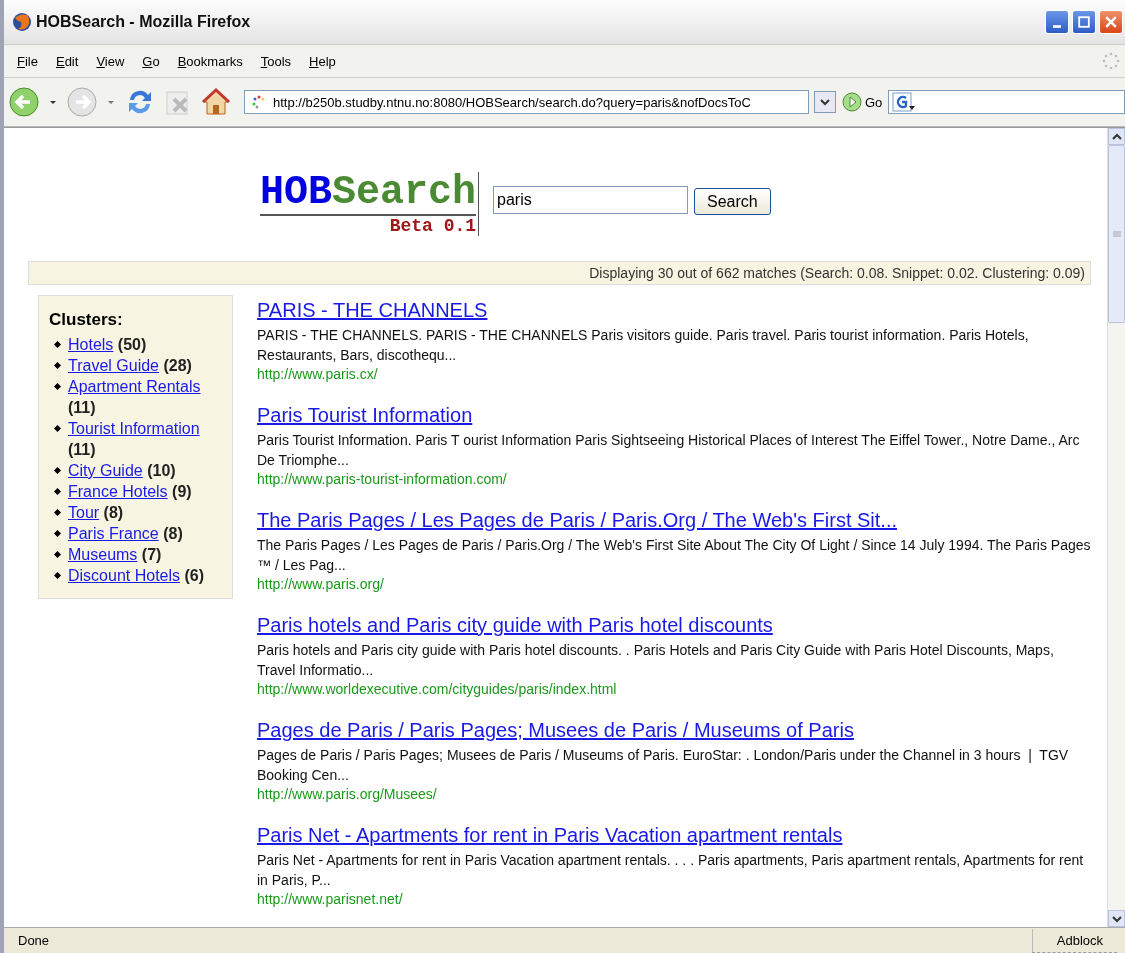 The image size is (1125, 953). What do you see at coordinates (676, 835) in the screenshot?
I see `result-title-link: Paris Net - Apartments for rent in Paris Vacation apartment rentals` at bounding box center [676, 835].